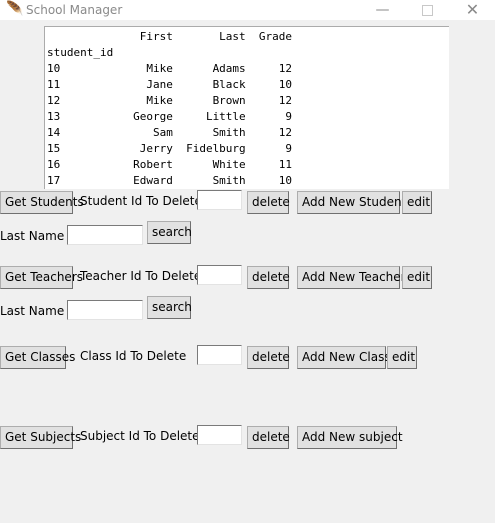 The image size is (495, 523). Describe the element at coordinates (417, 202) in the screenshot. I see `edit-student-button: edit` at that location.